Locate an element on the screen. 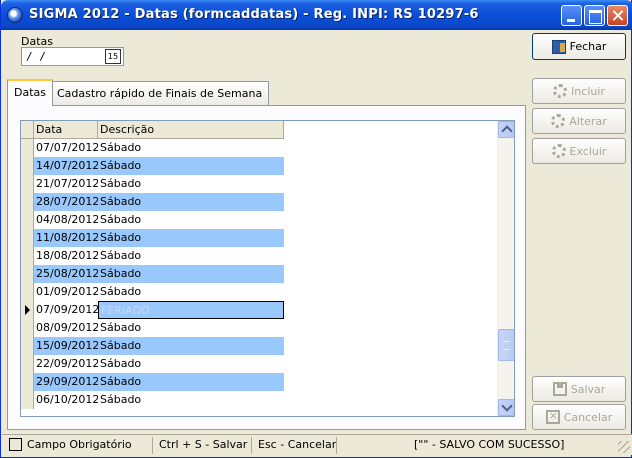  table-row: 06/10/2012 Sábado is located at coordinates (152, 400).